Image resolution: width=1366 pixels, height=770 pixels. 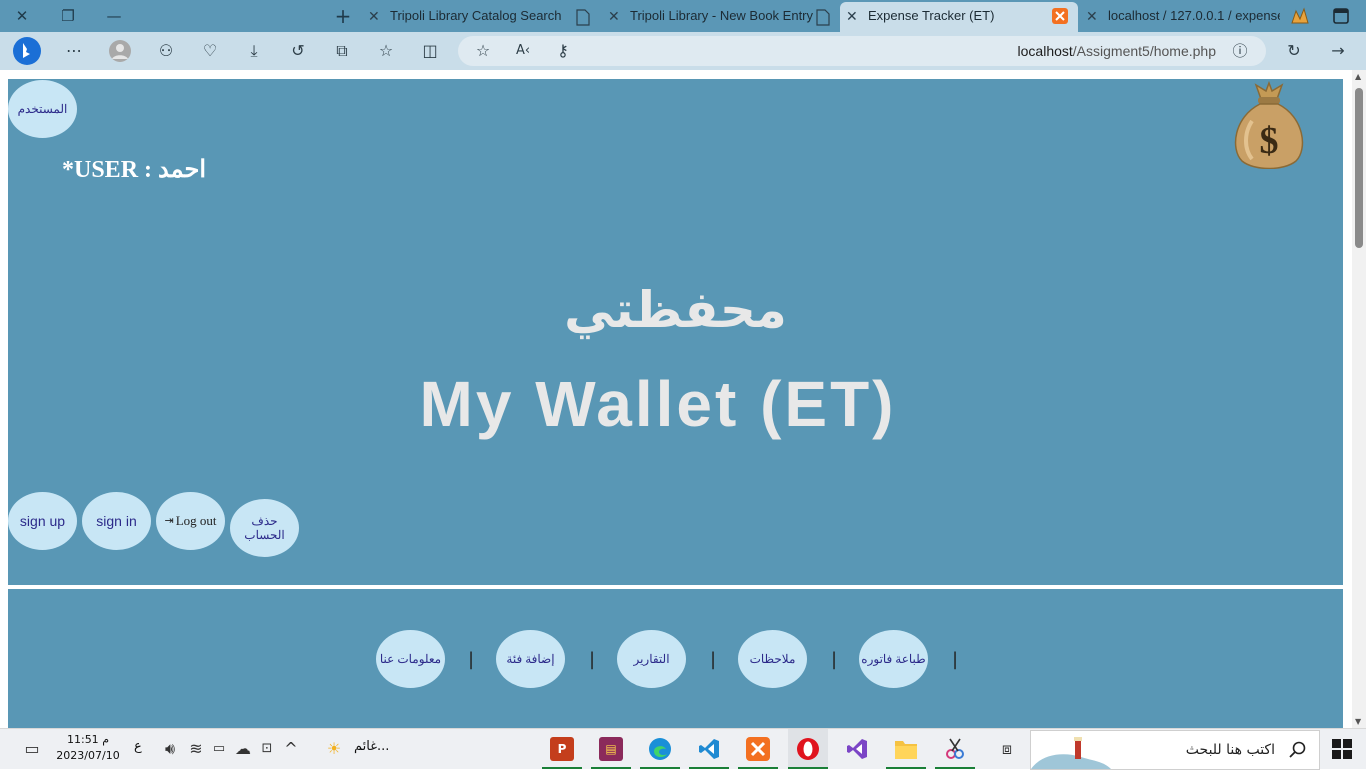 What do you see at coordinates (243, 749) in the screenshot?
I see `onedrive-icon: ☁︎` at bounding box center [243, 749].